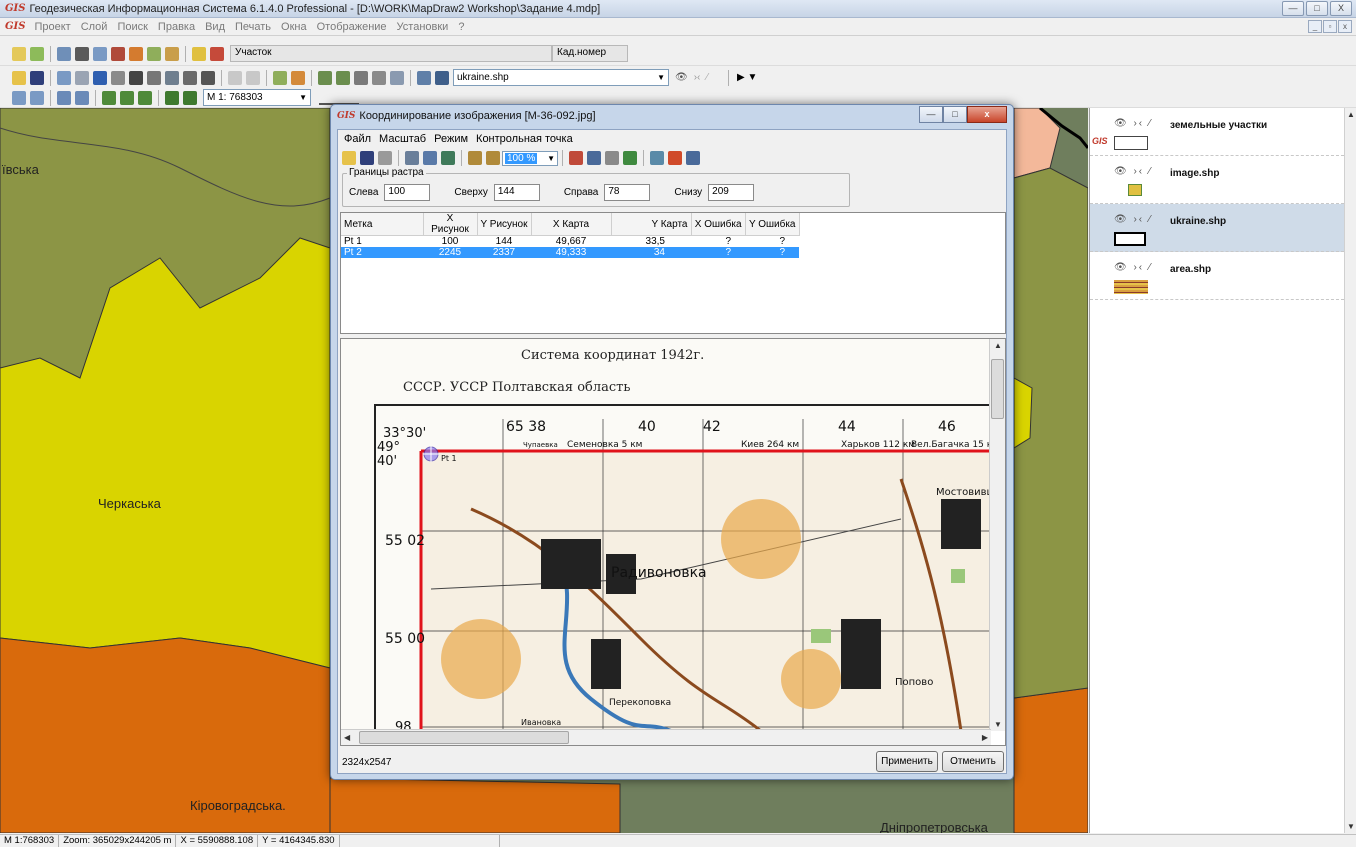  What do you see at coordinates (424, 77) in the screenshot?
I see `attribute-table-icon` at bounding box center [424, 77].